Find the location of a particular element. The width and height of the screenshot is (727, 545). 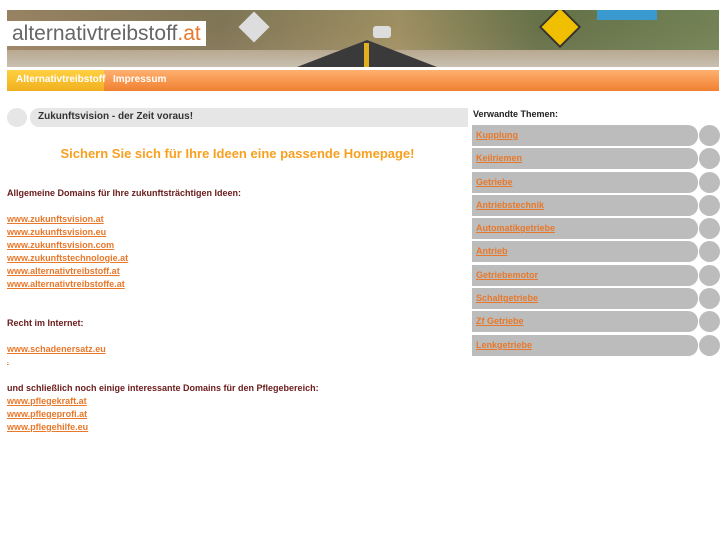

logo-tld: .at is located at coordinates (189, 33).